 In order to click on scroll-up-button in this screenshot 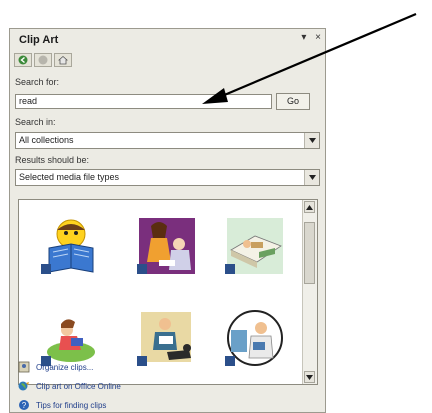, I will do `click(309, 207)`.